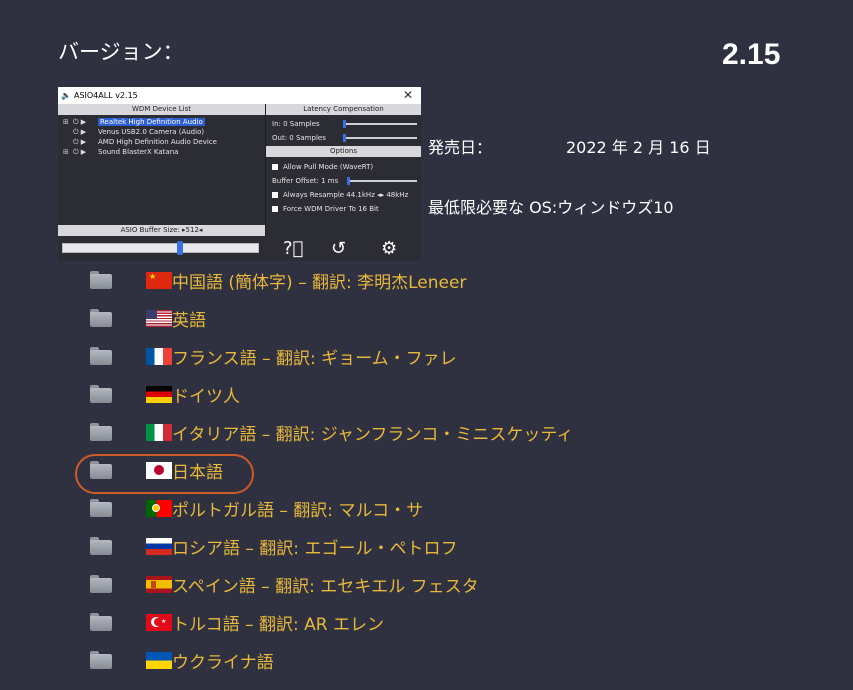 The image size is (853, 690). I want to click on settings-icon: ⚙, so click(389, 248).